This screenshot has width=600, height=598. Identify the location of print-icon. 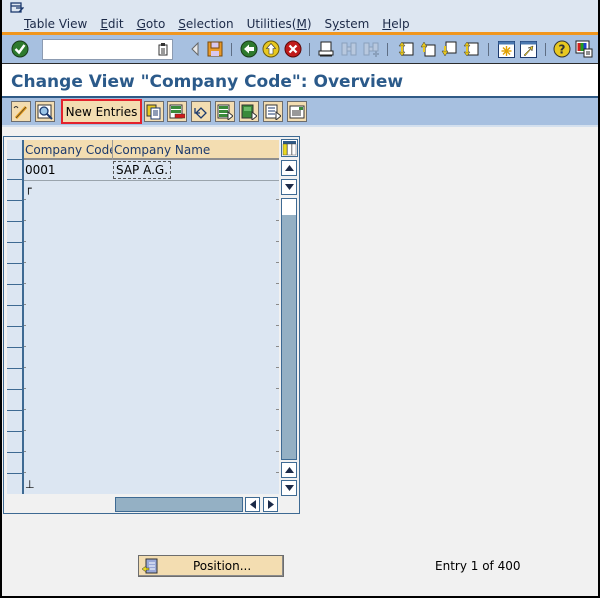
(326, 49).